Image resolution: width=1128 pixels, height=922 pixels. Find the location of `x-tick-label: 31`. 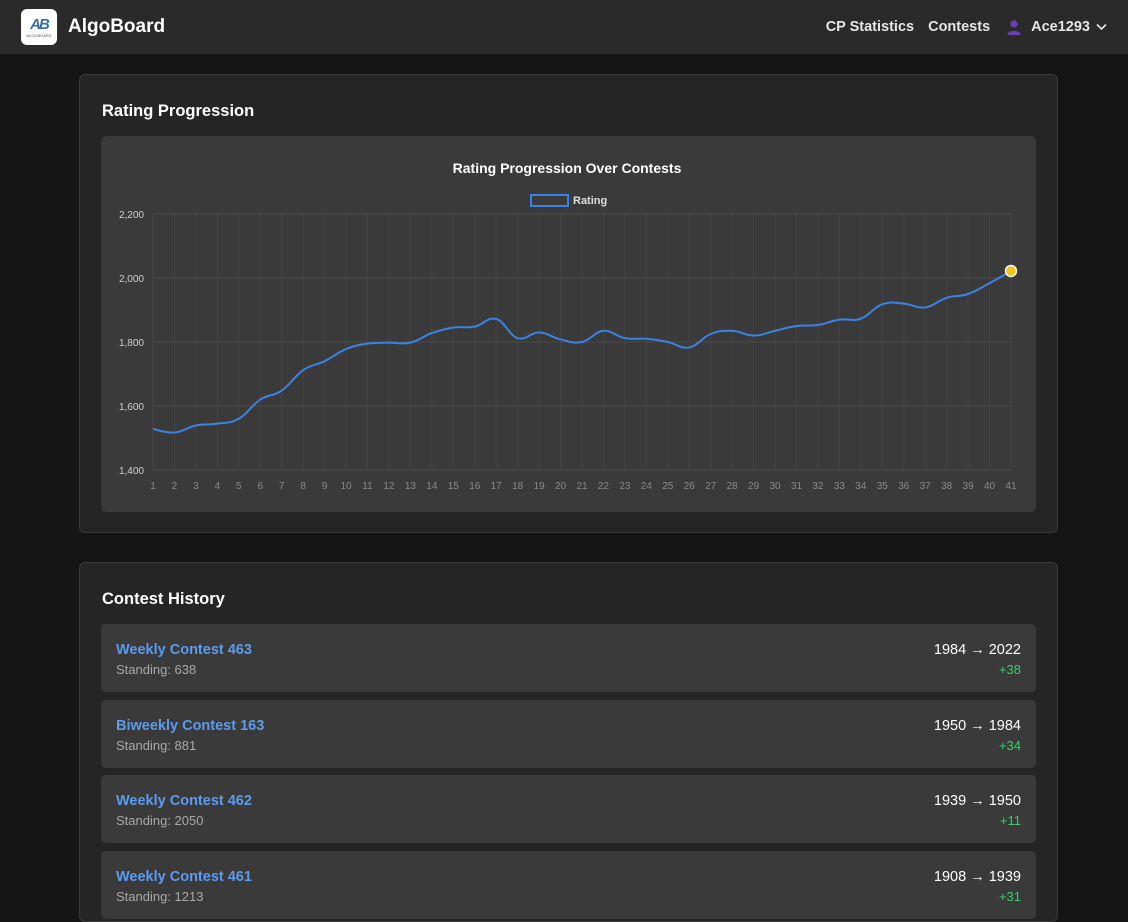

x-tick-label: 31 is located at coordinates (797, 486).